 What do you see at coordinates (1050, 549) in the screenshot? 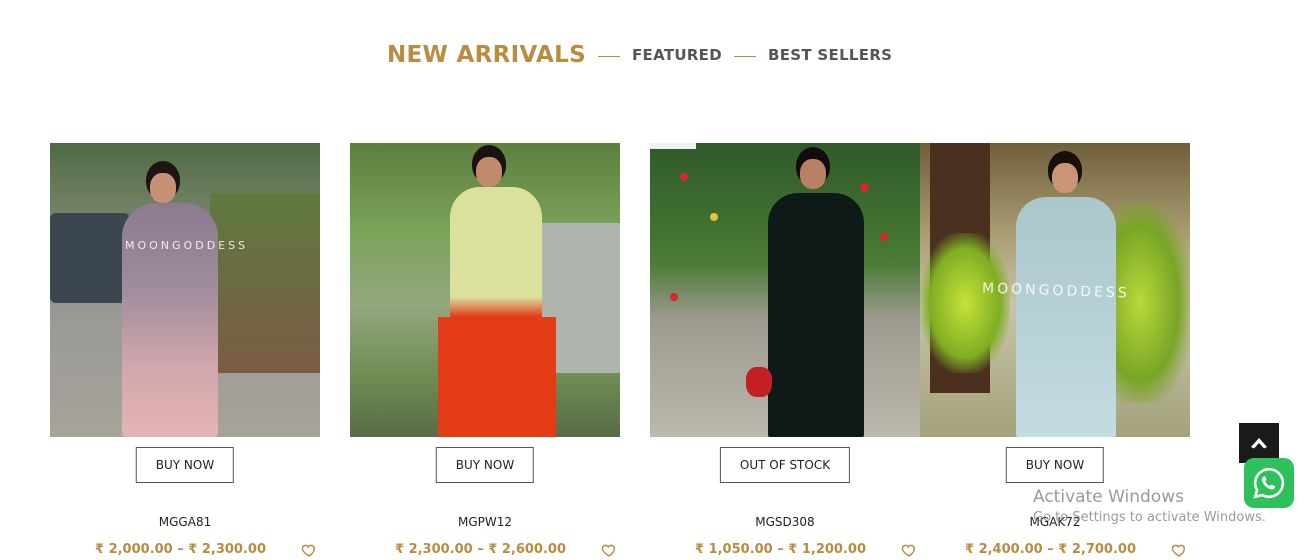
I see `product-price: ₹ 2,400.00 – ₹ 2,700.00` at bounding box center [1050, 549].